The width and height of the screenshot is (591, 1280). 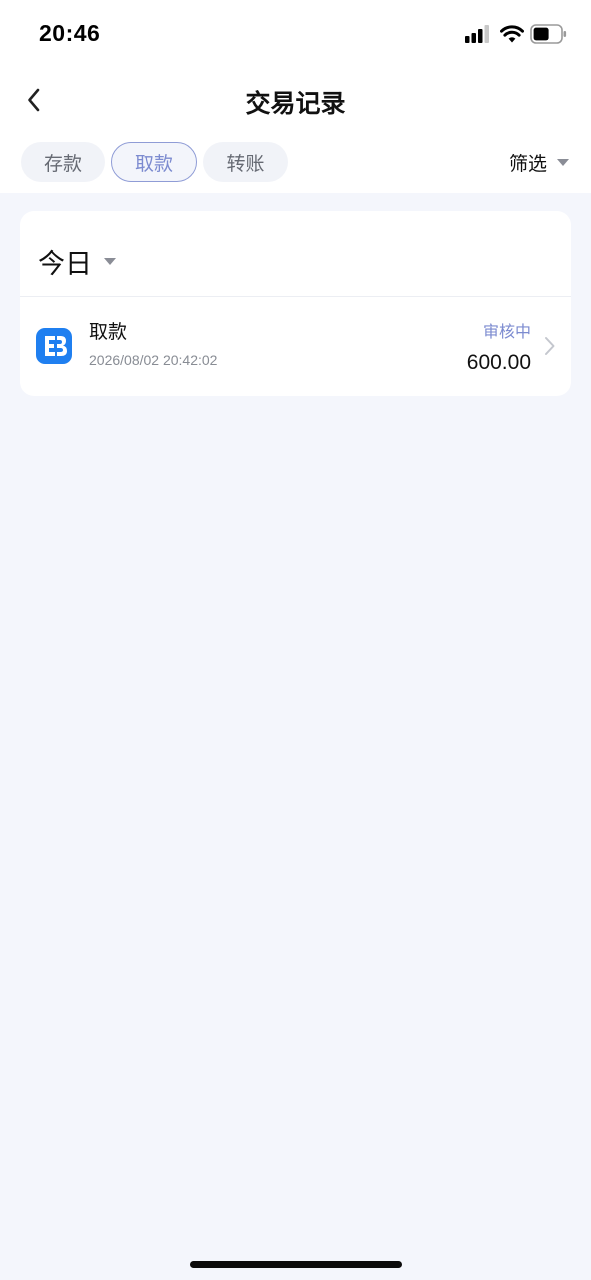 I want to click on home-indicator, so click(x=296, y=1264).